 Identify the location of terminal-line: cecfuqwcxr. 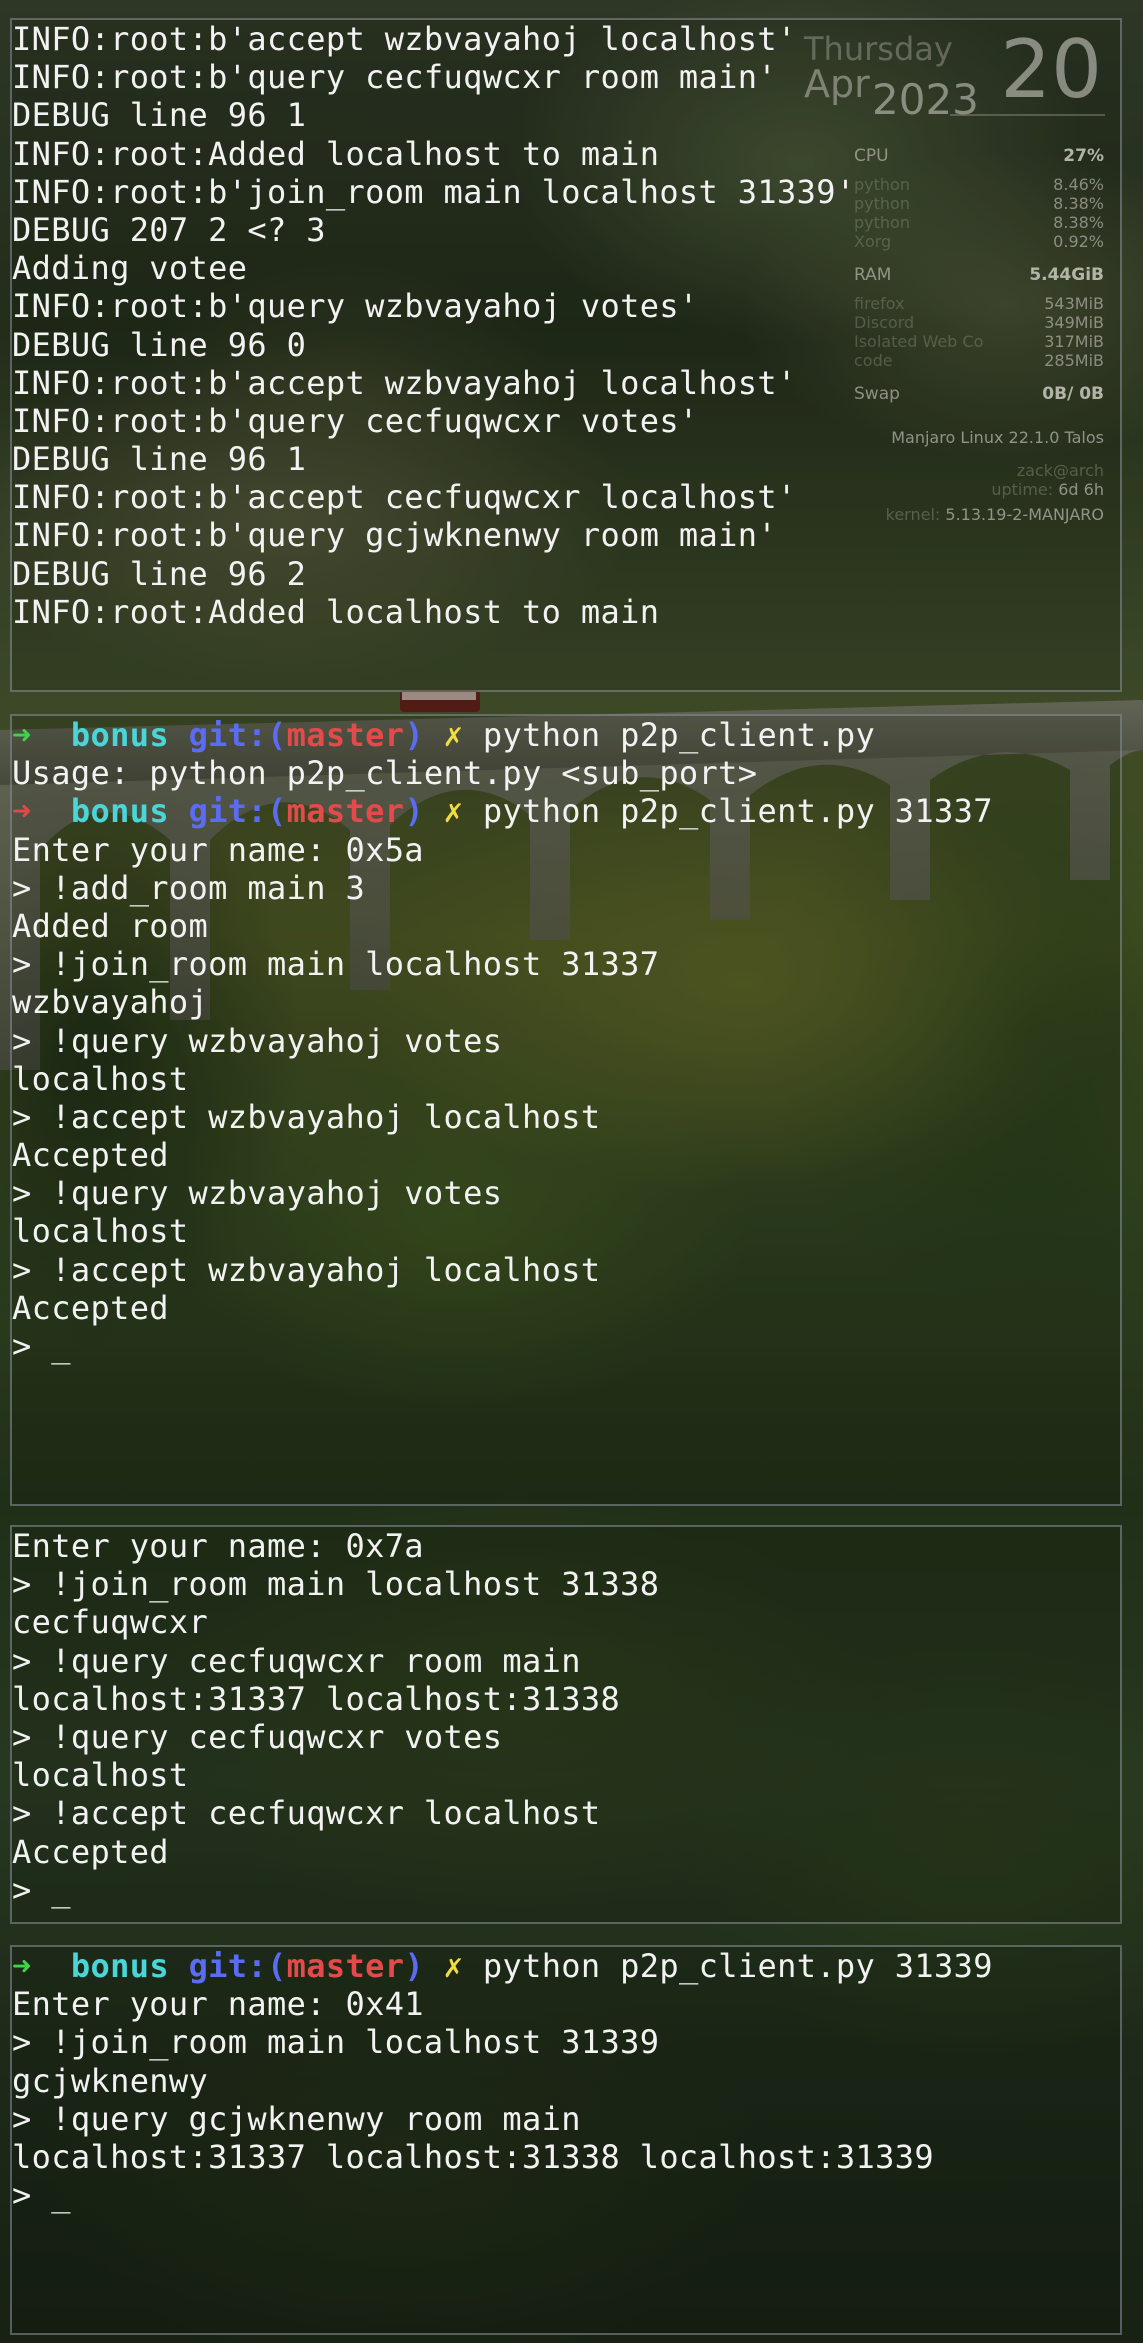
(110, 1622).